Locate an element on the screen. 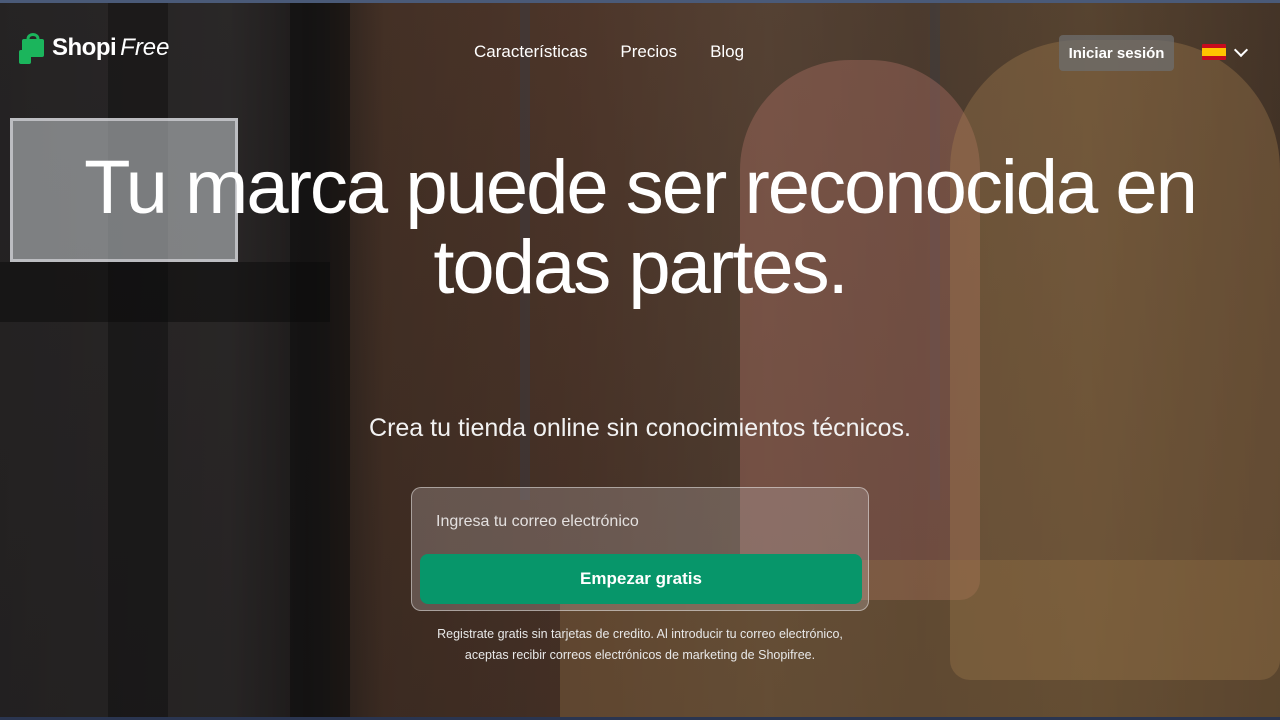  spain-flag-icon is located at coordinates (1214, 52).